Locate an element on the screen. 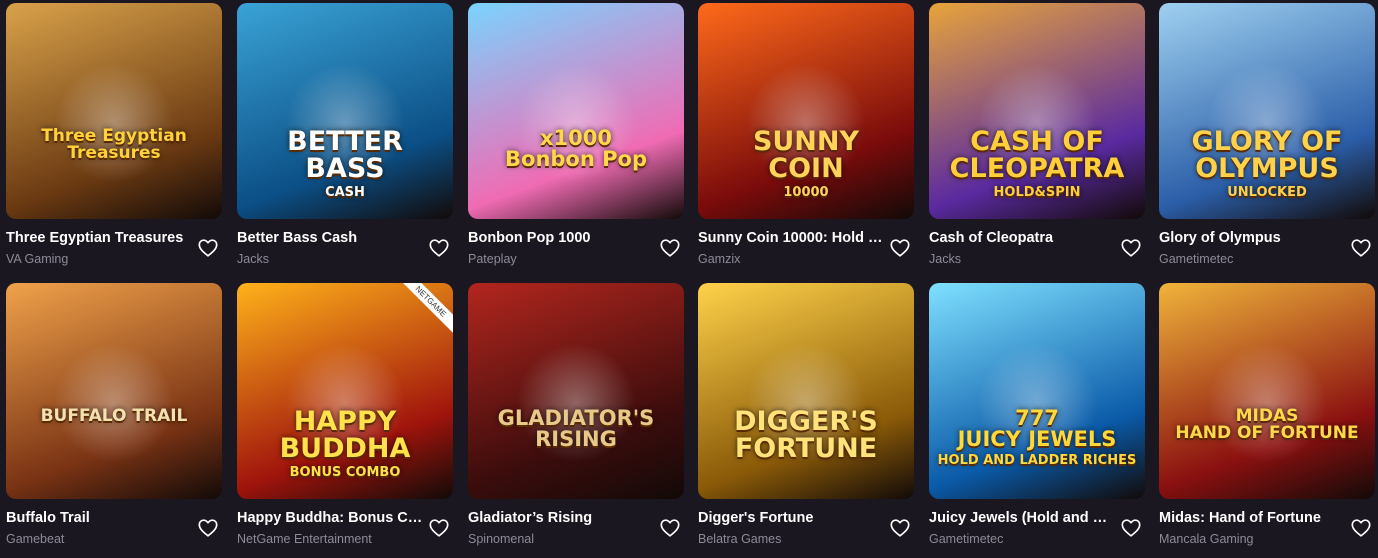  game-title: Gladiator’s Rising is located at coordinates (561, 518).